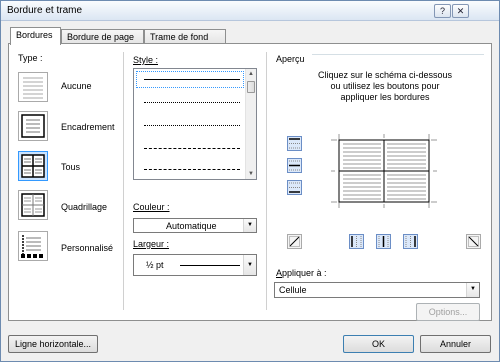 The image size is (500, 362). What do you see at coordinates (151, 244) in the screenshot?
I see `width-label: Largeur :` at bounding box center [151, 244].